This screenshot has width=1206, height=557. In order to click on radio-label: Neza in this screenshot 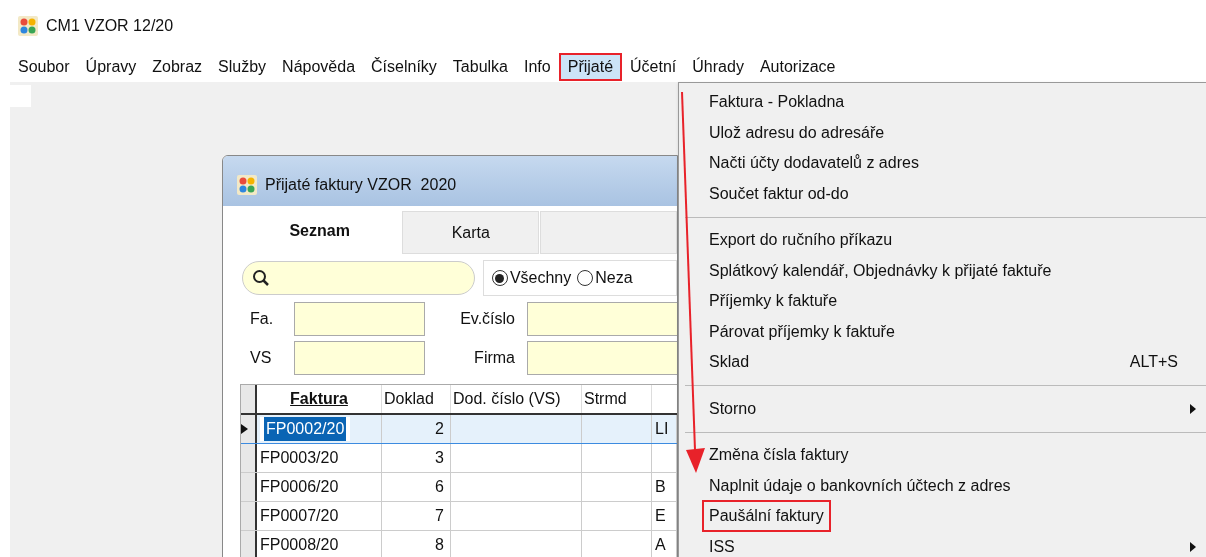, I will do `click(614, 278)`.